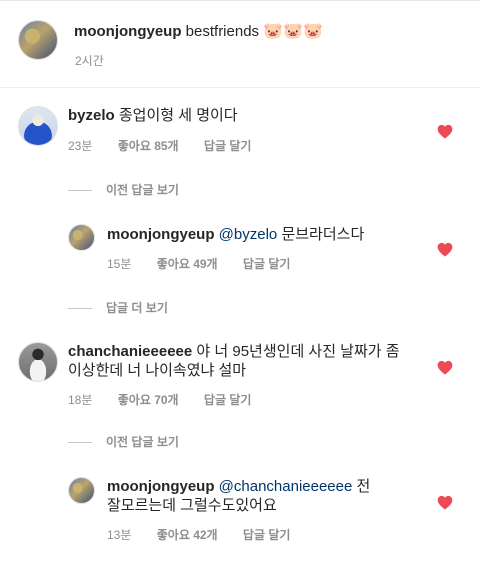  I want to click on comment-time: 23분, so click(80, 146).